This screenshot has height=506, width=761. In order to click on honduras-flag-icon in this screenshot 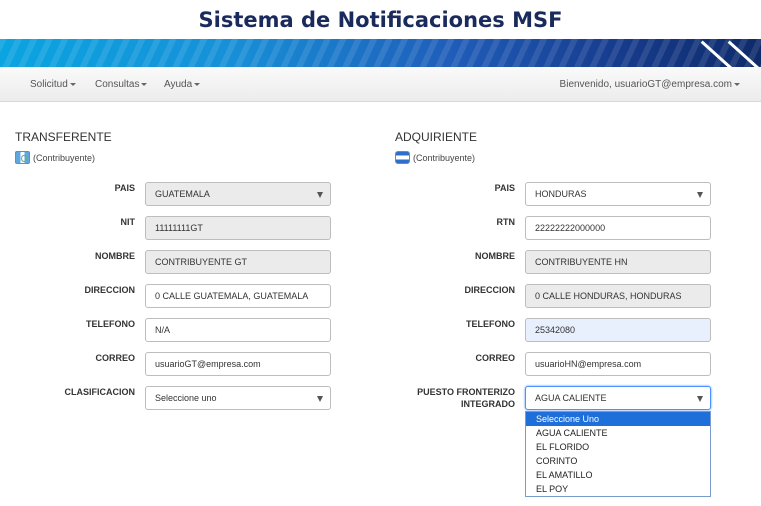, I will do `click(402, 157)`.